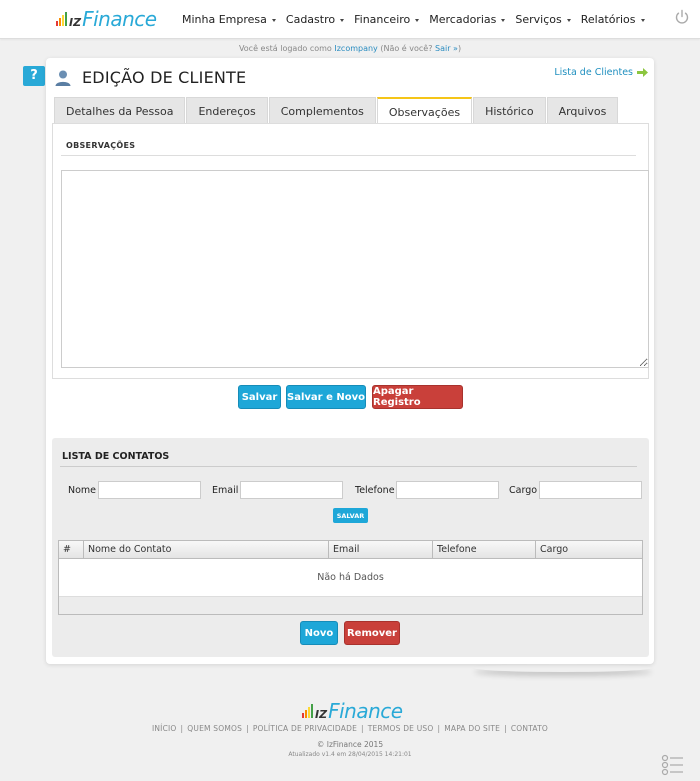 The height and width of the screenshot is (781, 700). I want to click on help-button: ?, so click(34, 76).